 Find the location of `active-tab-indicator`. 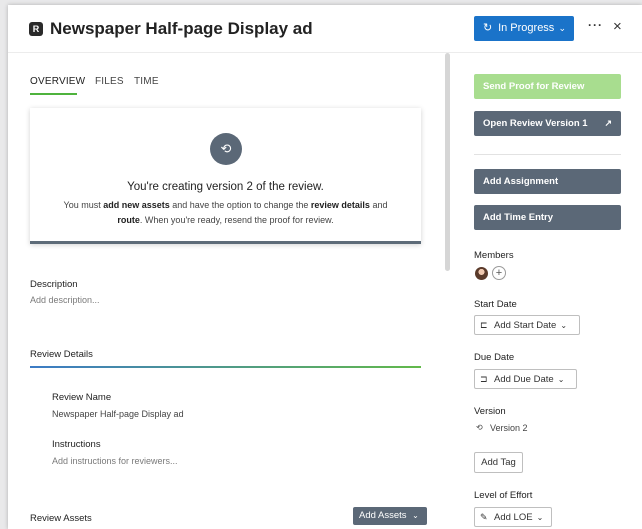

active-tab-indicator is located at coordinates (53, 94).